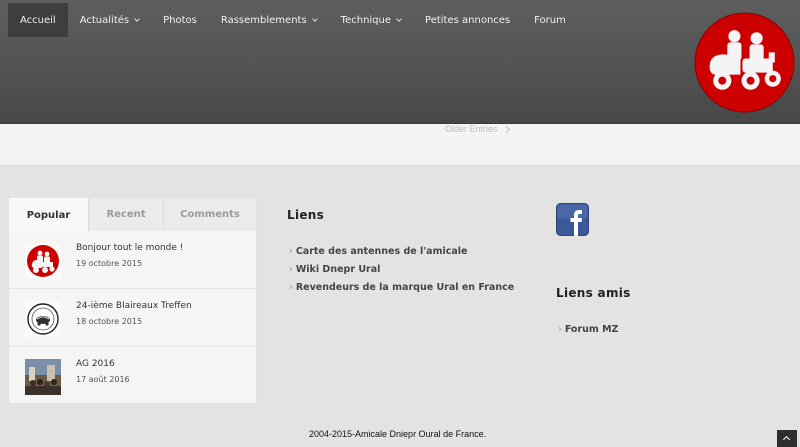 The width and height of the screenshot is (800, 447). I want to click on content-area: Older Entries, so click(400, 145).